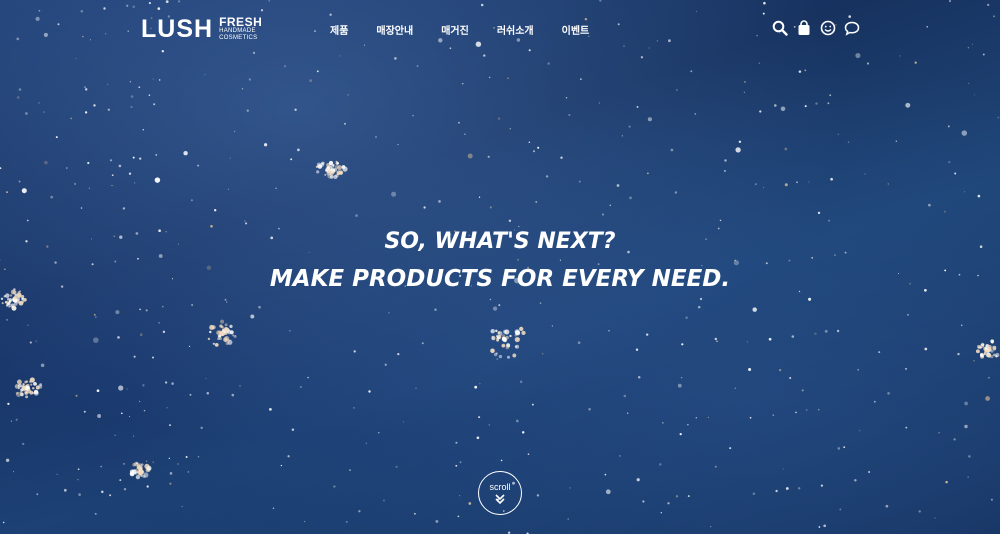  Describe the element at coordinates (500, 241) in the screenshot. I see `headline-line-1: SO, WHAT'S NEXT?` at that location.